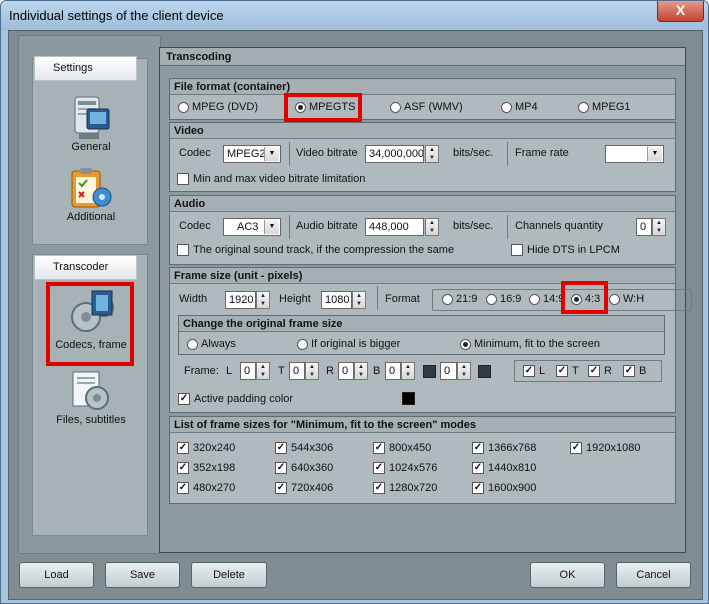 This screenshot has width=709, height=604. I want to click on side-b-label: B, so click(377, 371).